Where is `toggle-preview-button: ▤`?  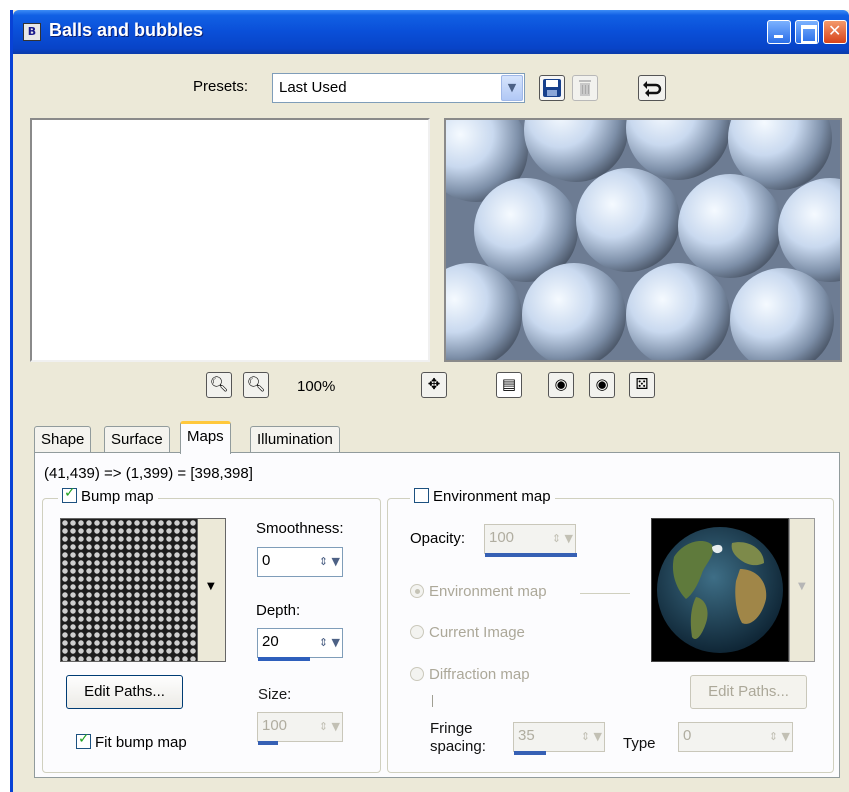
toggle-preview-button: ▤ is located at coordinates (509, 385).